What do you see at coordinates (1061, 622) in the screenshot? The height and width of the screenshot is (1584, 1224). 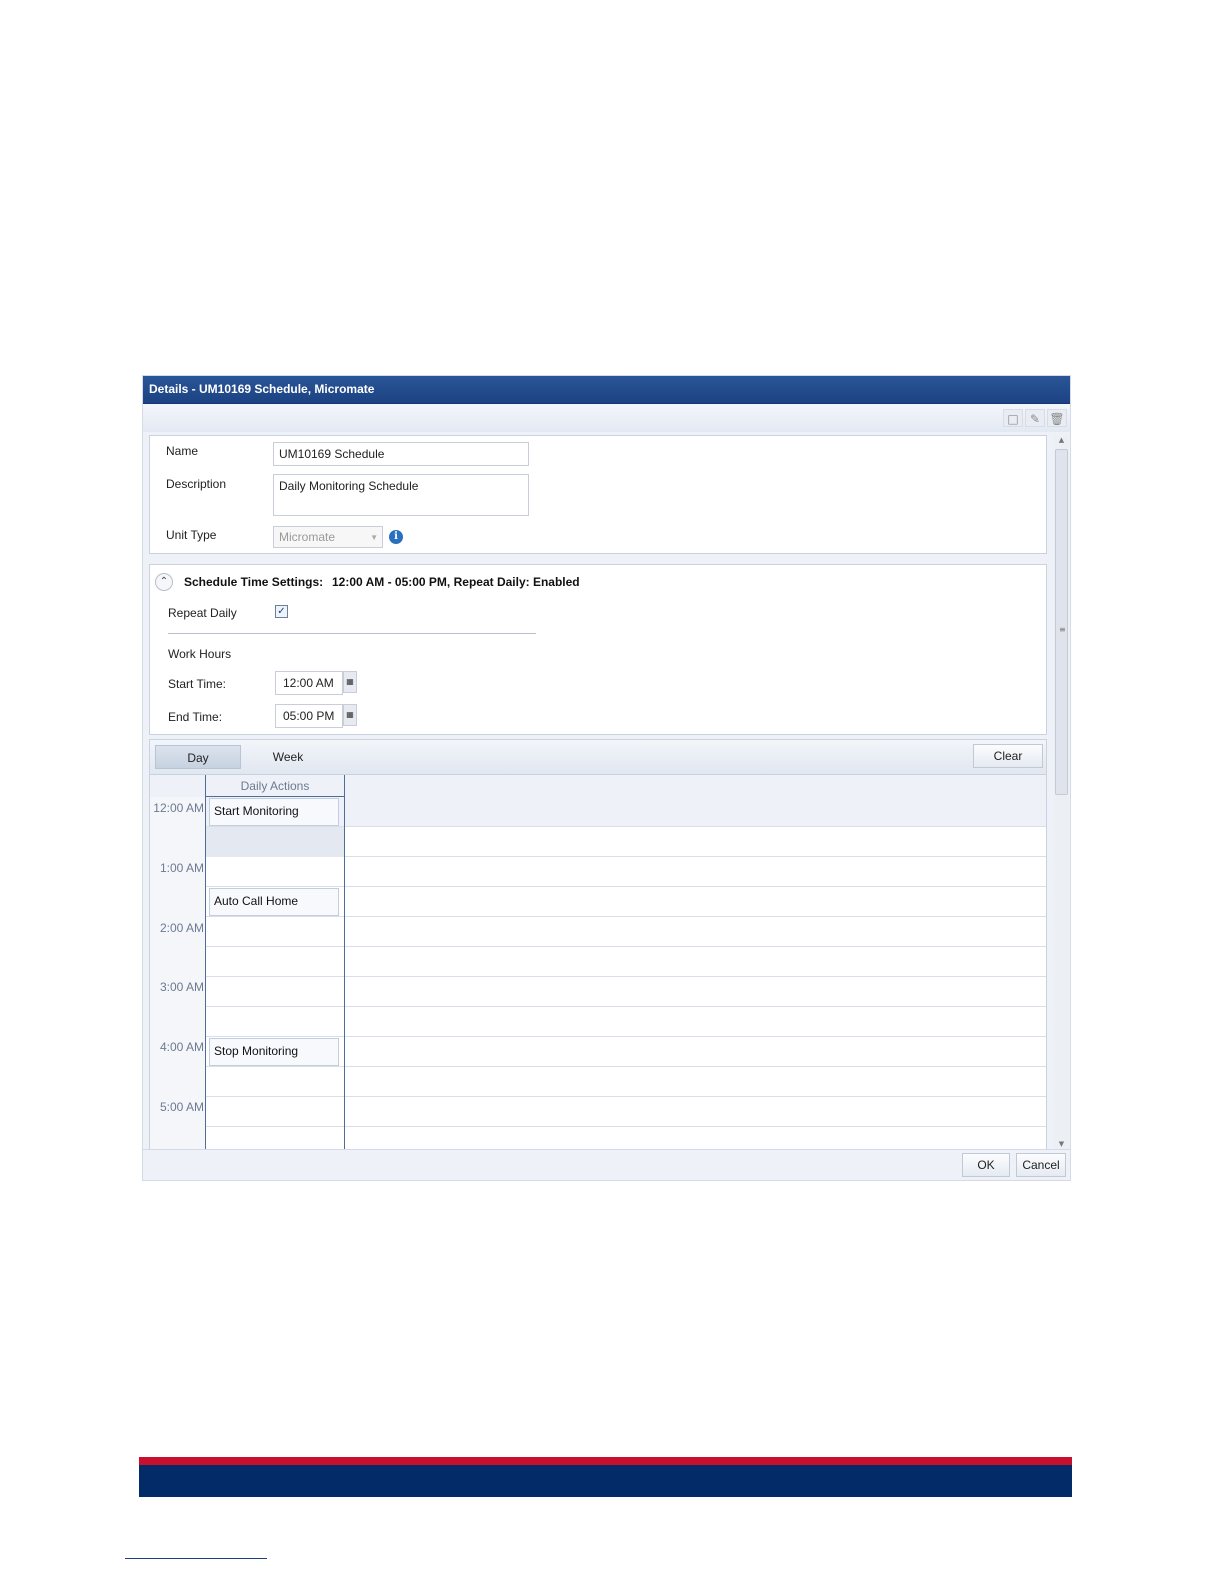 I see `scroll-thumb: ≡` at bounding box center [1061, 622].